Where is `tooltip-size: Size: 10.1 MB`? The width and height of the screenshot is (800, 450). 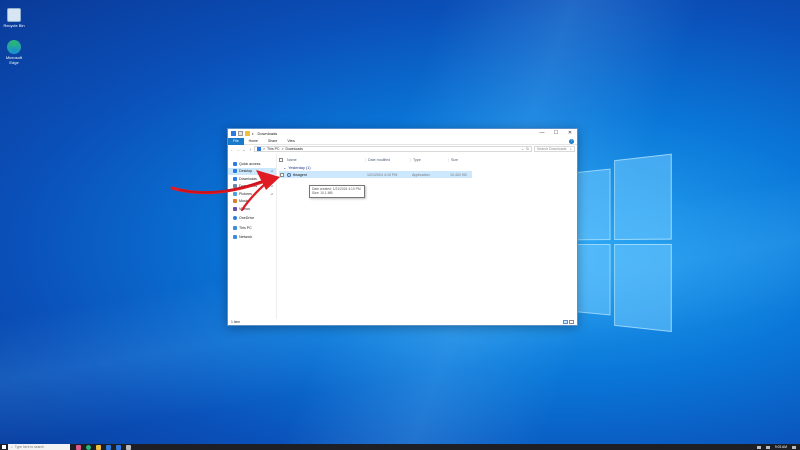 tooltip-size: Size: 10.1 MB is located at coordinates (322, 193).